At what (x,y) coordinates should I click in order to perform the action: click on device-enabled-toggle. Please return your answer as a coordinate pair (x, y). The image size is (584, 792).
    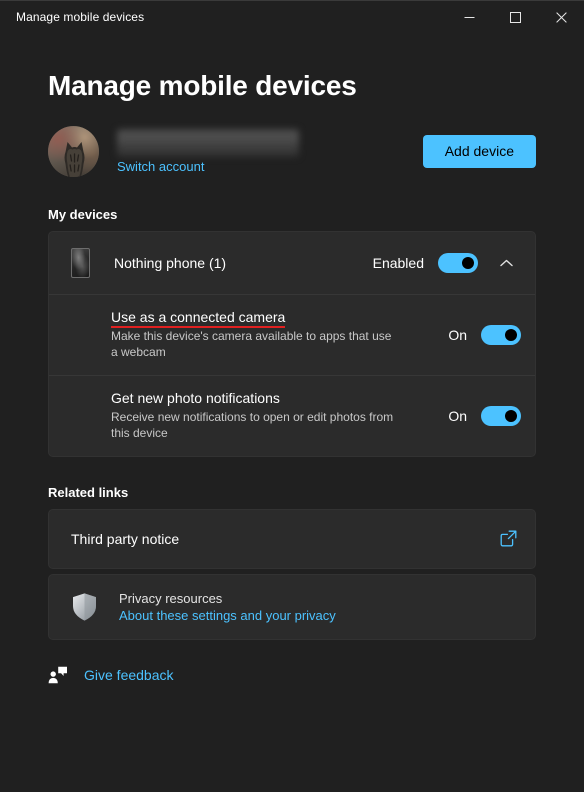
    Looking at the image, I should click on (458, 263).